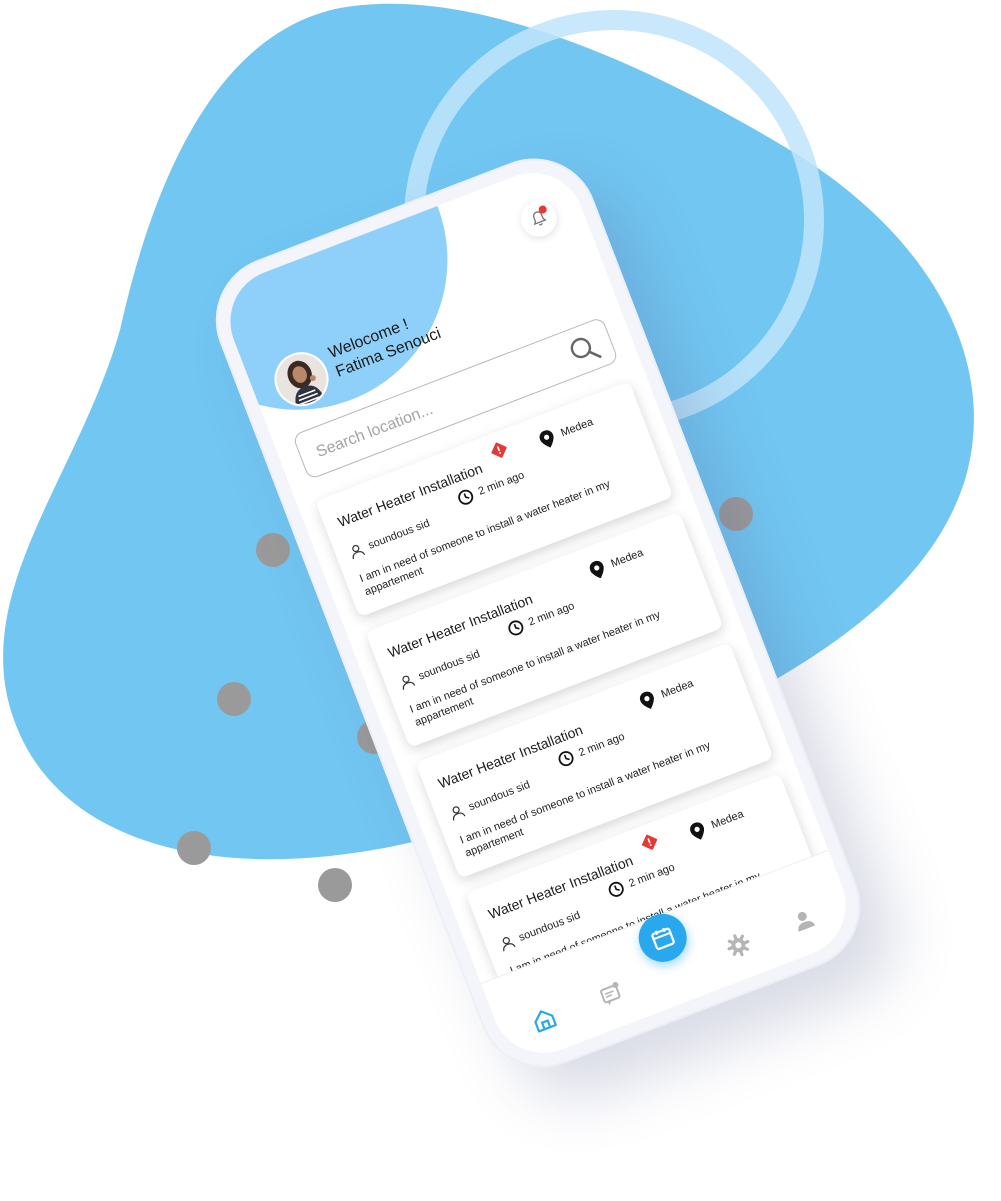 The width and height of the screenshot is (1001, 1201). What do you see at coordinates (584, 349) in the screenshot?
I see `search-icon` at bounding box center [584, 349].